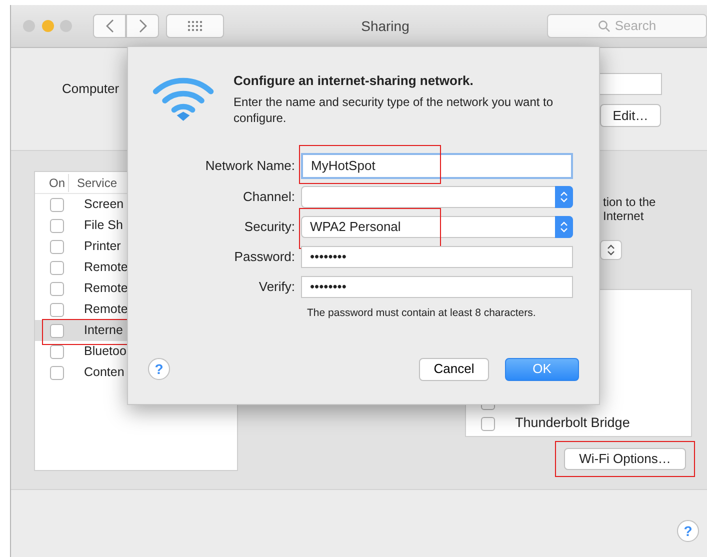 Image resolution: width=707 pixels, height=557 pixels. Describe the element at coordinates (103, 225) in the screenshot. I see `service-name: File Sh` at that location.